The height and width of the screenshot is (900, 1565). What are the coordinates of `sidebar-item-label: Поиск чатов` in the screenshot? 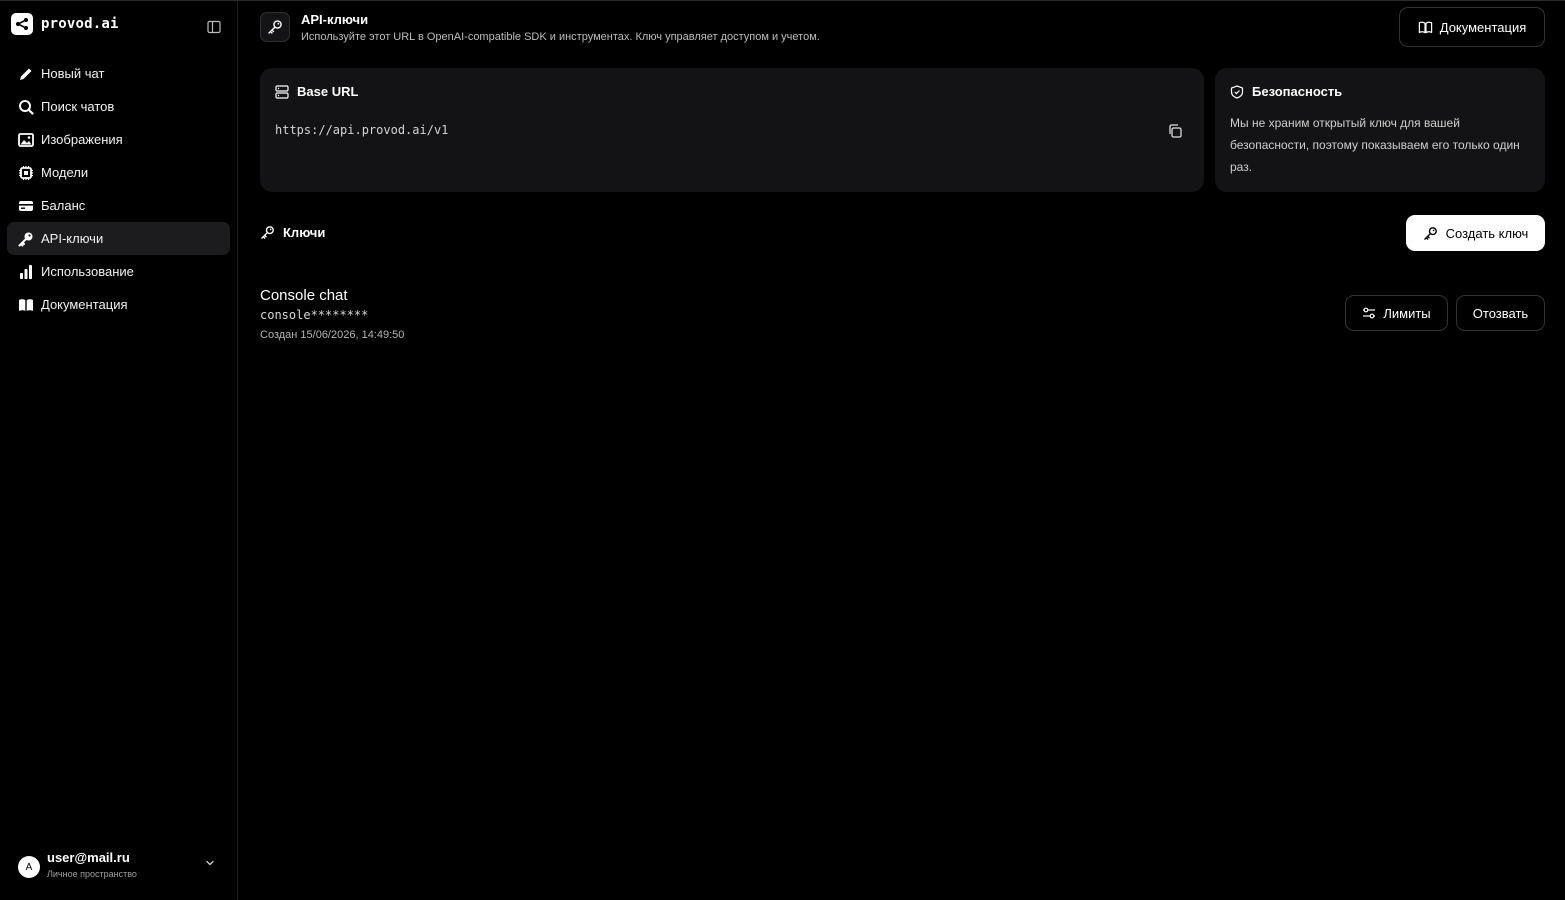 It's located at (78, 106).